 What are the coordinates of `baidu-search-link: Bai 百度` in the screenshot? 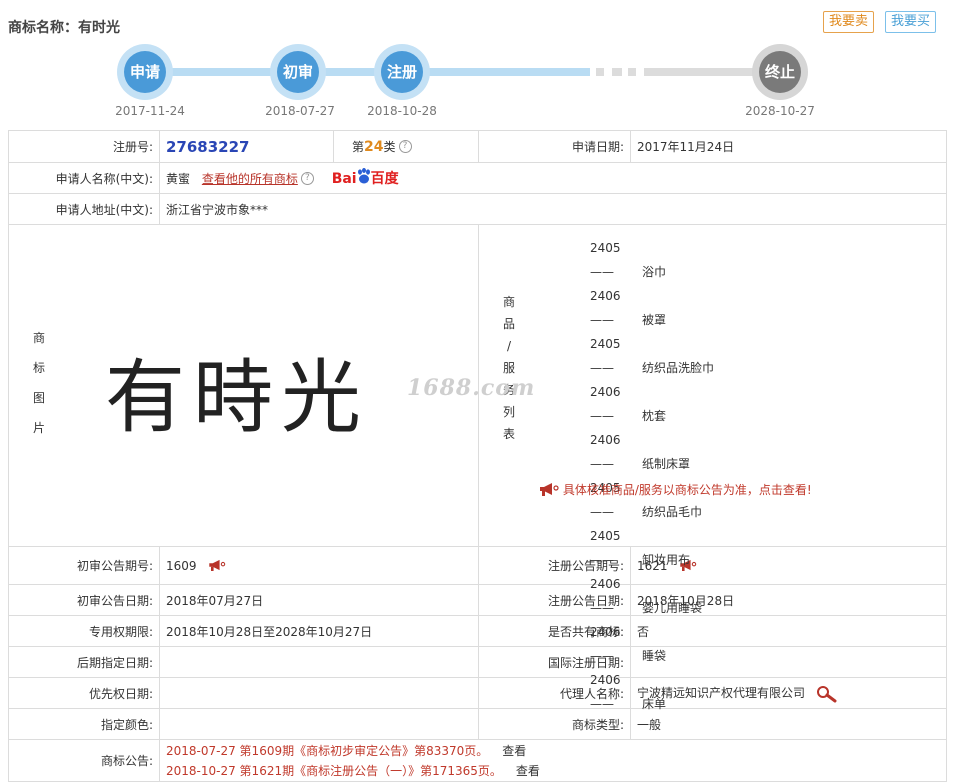 It's located at (365, 177).